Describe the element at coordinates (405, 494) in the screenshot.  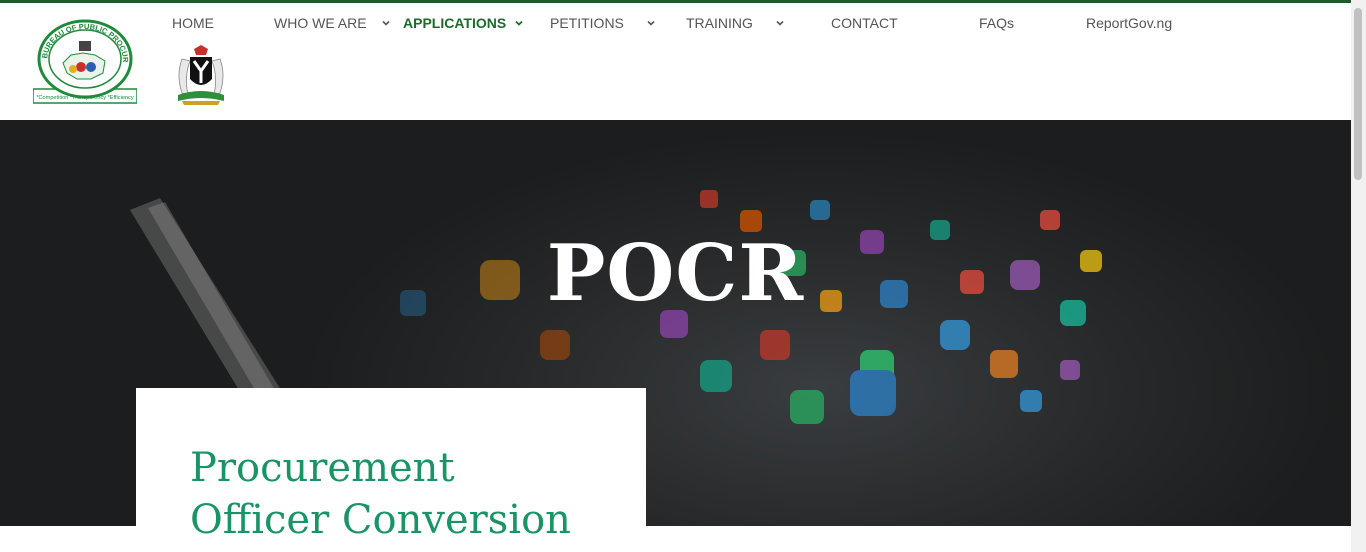
I see `card-title: Procurement Officer Conversion` at that location.